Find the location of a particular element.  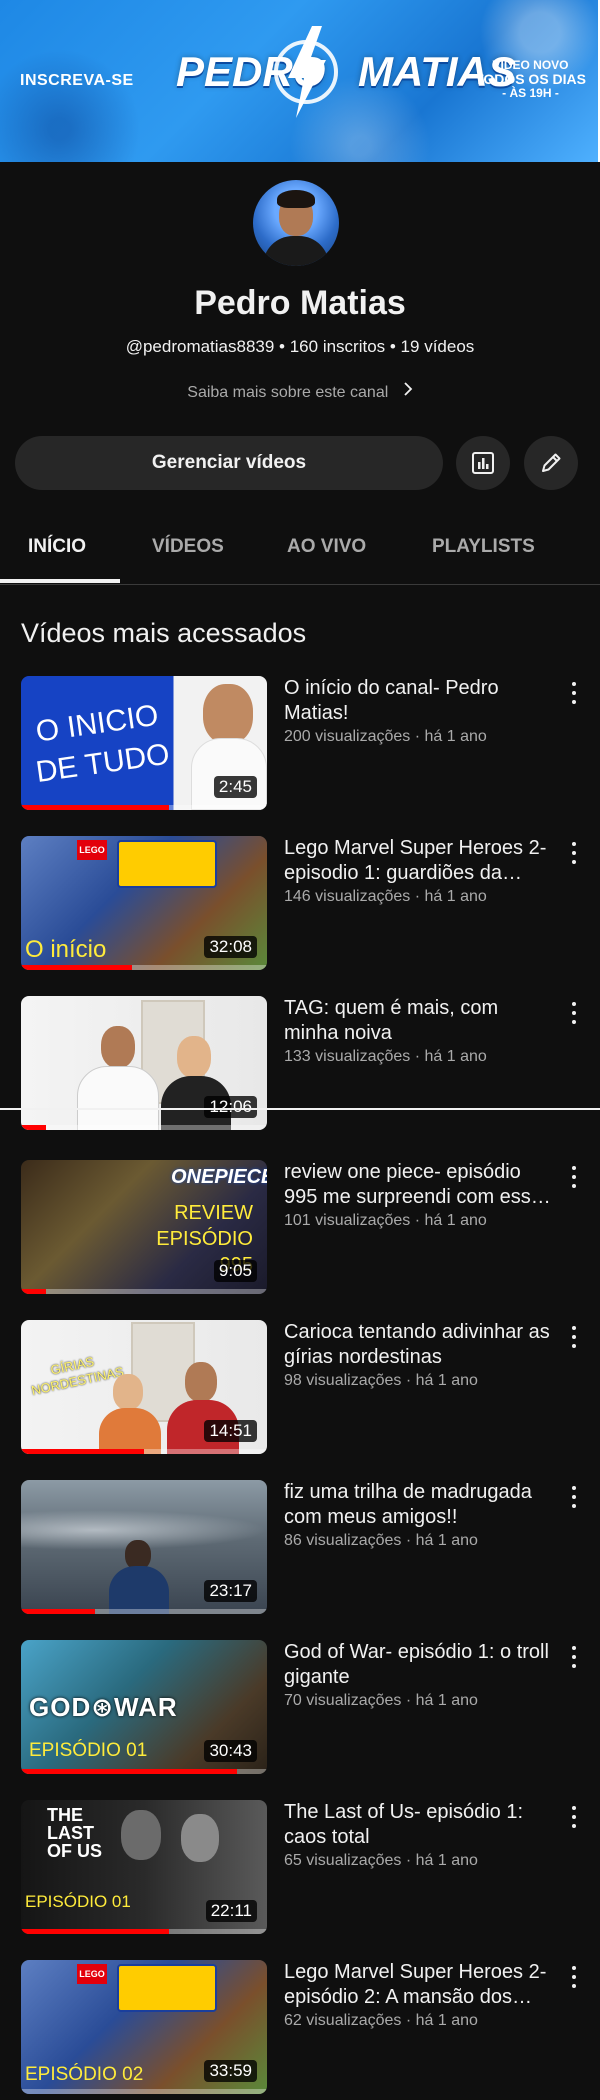

video-thumbnail: ONEPIECE REVIEW EPISÓDIO 995 9:05 is located at coordinates (144, 1227).